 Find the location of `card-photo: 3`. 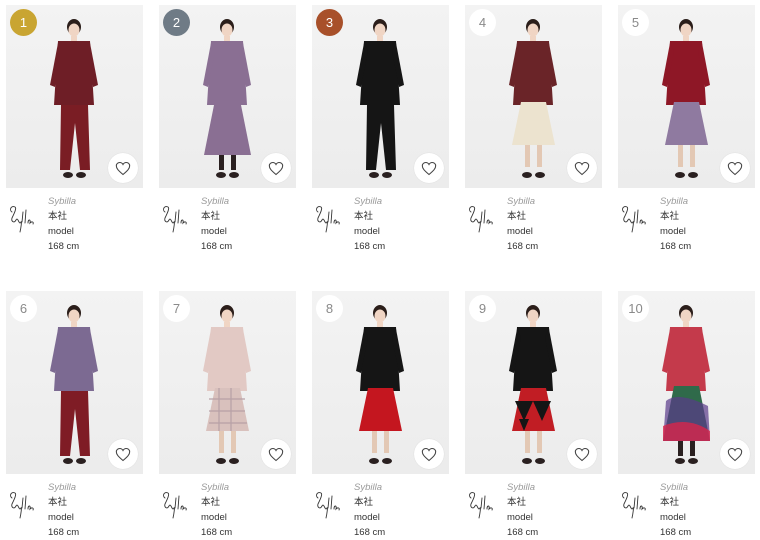

card-photo: 3 is located at coordinates (380, 96).